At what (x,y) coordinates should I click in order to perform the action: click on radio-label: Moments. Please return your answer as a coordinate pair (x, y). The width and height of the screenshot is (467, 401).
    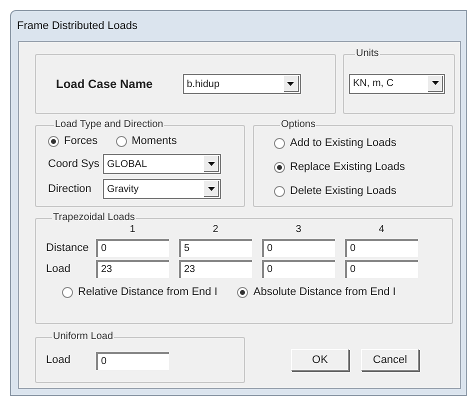
    Looking at the image, I should click on (154, 141).